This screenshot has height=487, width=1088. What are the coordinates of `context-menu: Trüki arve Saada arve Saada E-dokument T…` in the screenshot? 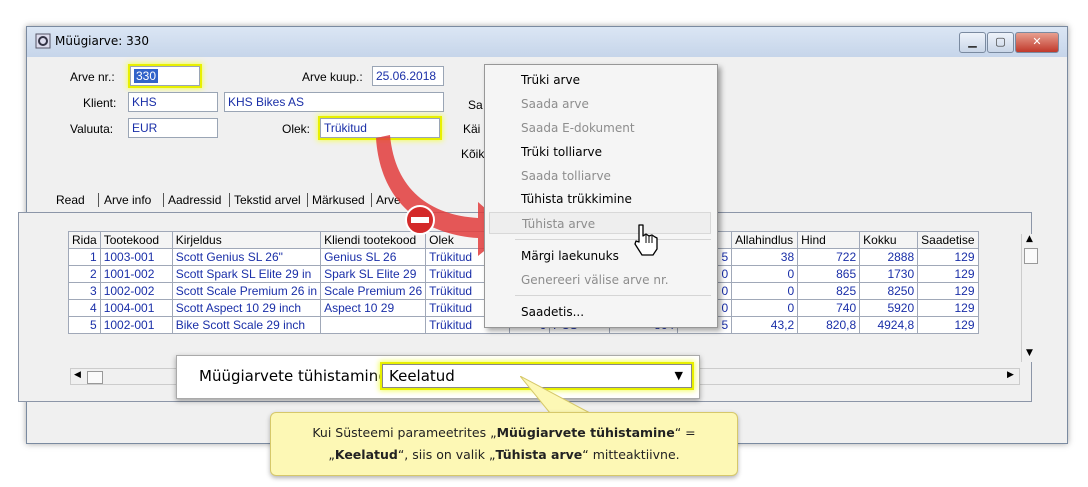 It's located at (601, 196).